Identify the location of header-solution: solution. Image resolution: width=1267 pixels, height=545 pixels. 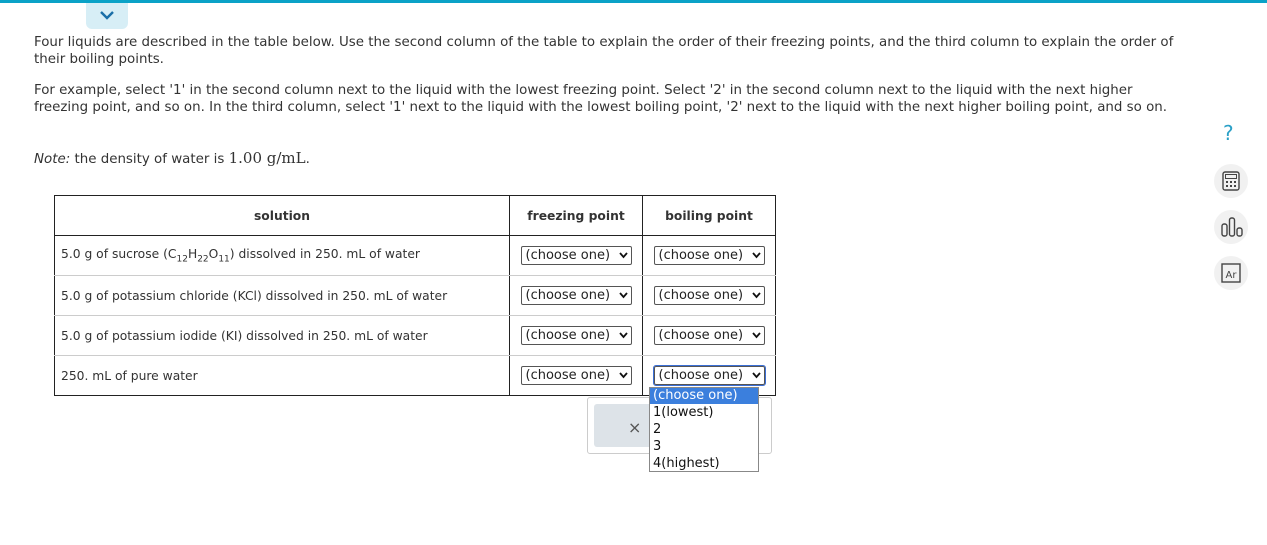
(282, 215).